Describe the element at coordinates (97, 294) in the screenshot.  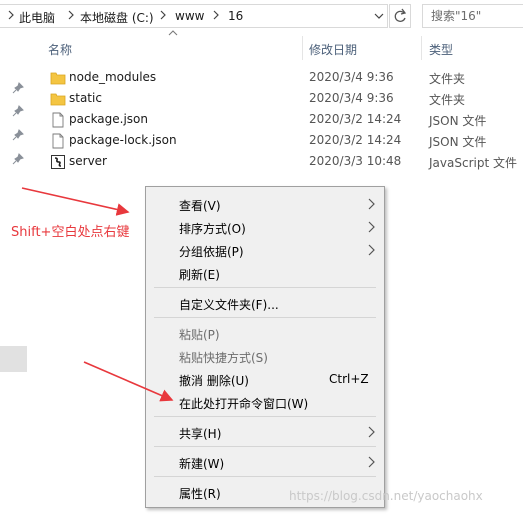
I see `annotation-arrows` at that location.